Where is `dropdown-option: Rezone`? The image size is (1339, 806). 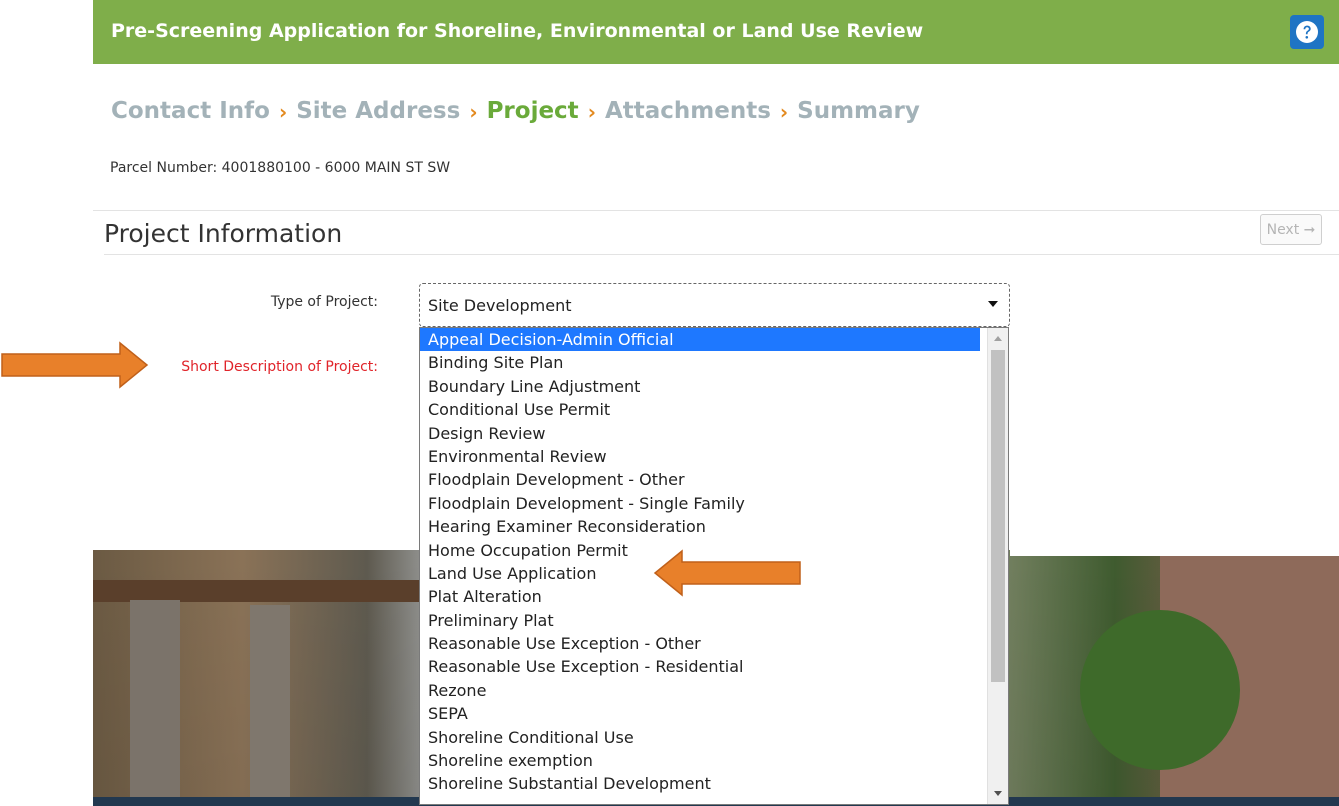
dropdown-option: Rezone is located at coordinates (700, 690).